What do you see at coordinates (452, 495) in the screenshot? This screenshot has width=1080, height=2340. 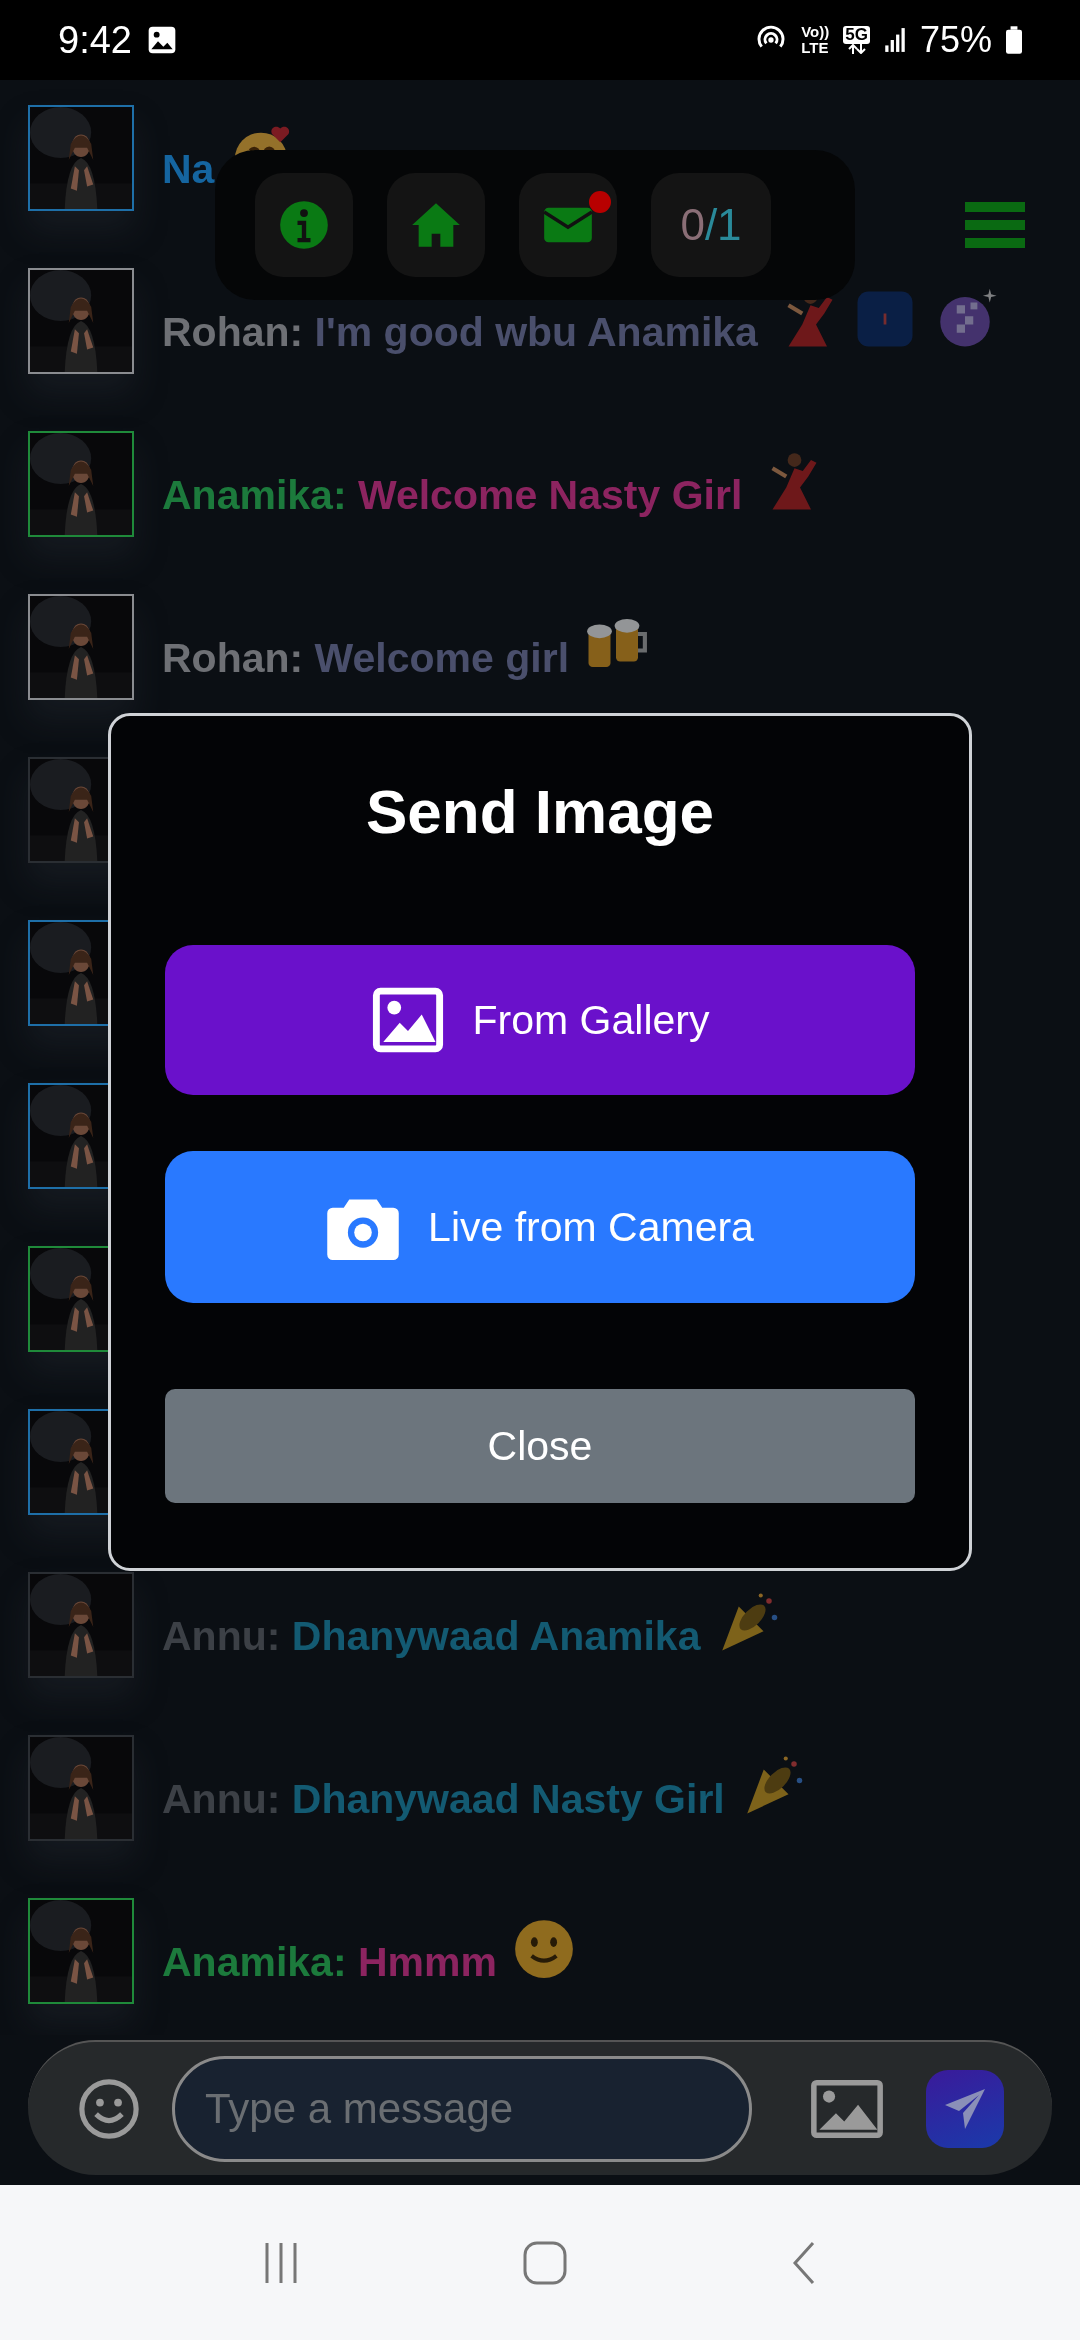 I see `message-text: Anamika: Welcome Nasty Girl` at bounding box center [452, 495].